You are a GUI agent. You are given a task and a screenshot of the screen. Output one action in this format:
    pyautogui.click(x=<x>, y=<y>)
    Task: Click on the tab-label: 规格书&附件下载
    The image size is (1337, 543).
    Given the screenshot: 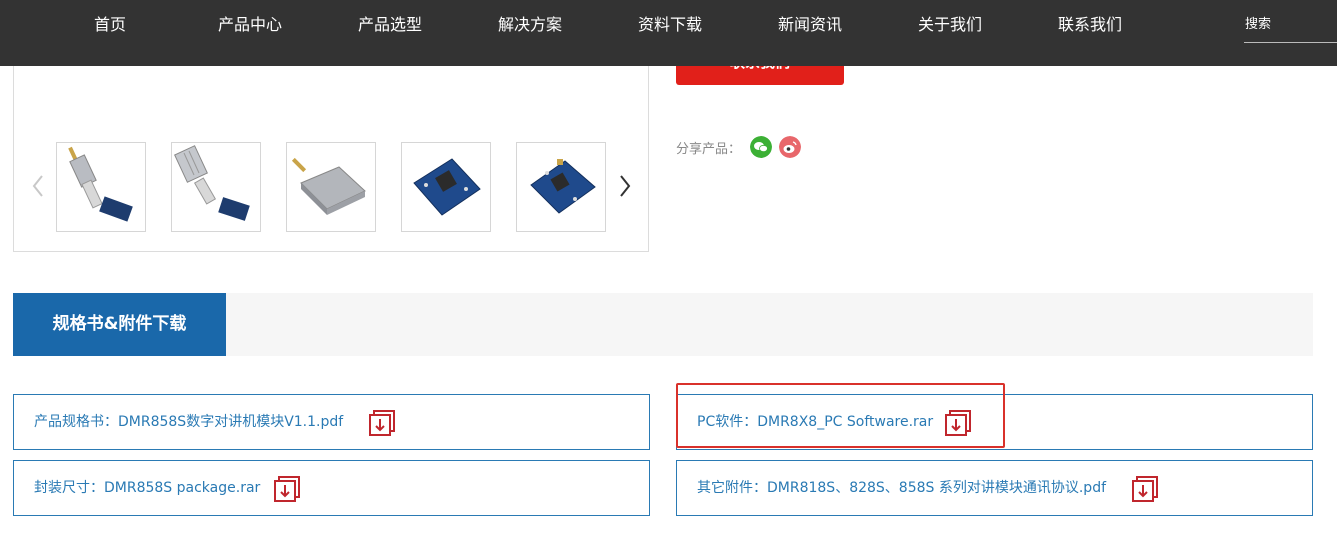 What is the action you would take?
    pyautogui.click(x=119, y=324)
    